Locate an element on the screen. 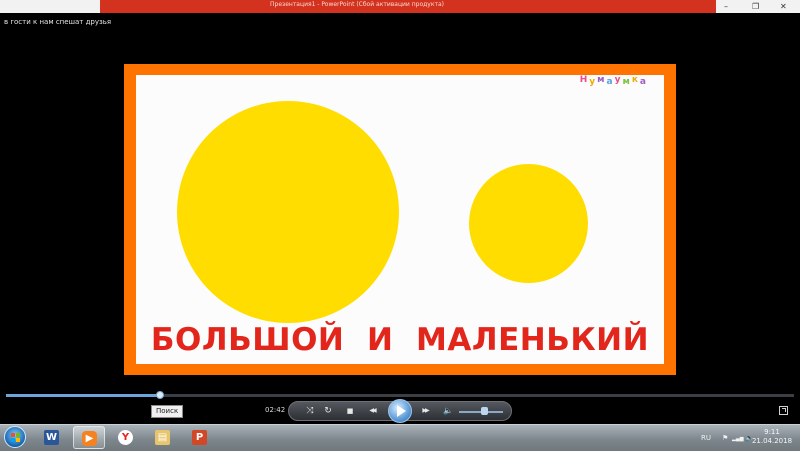 Image resolution: width=800 pixels, height=451 pixels. taskbar-app-yandex-browser: Y is located at coordinates (126, 437).